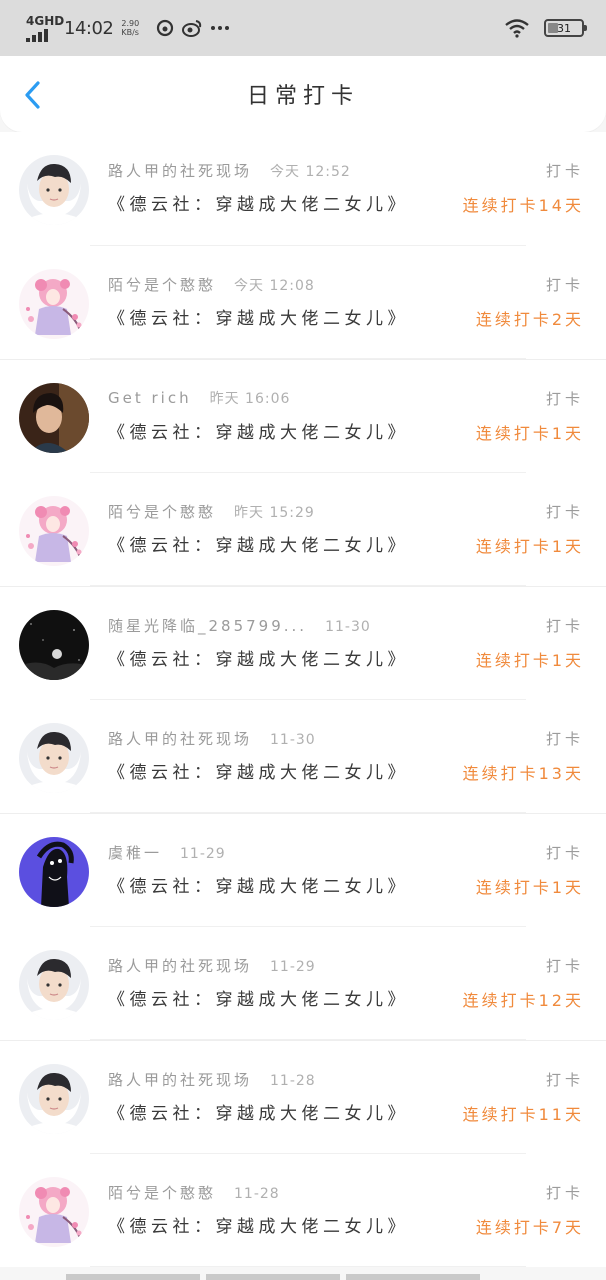 This screenshot has width=606, height=1280. I want to click on cellular-signal-icon: 4GHD, so click(45, 28).